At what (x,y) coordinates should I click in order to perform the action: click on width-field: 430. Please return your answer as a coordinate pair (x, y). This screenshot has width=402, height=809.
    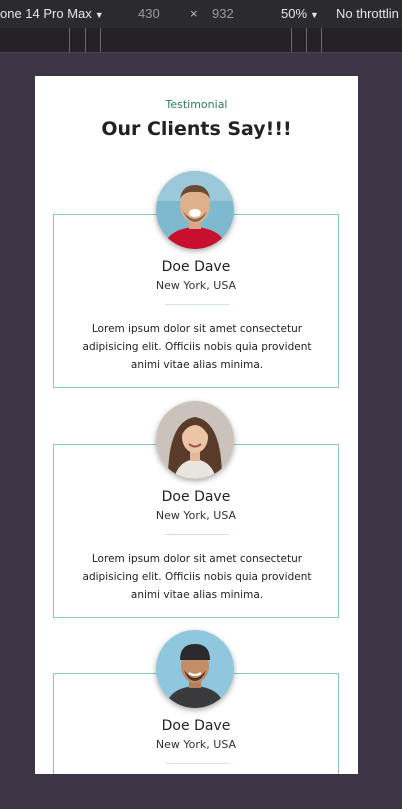
    Looking at the image, I should click on (149, 13).